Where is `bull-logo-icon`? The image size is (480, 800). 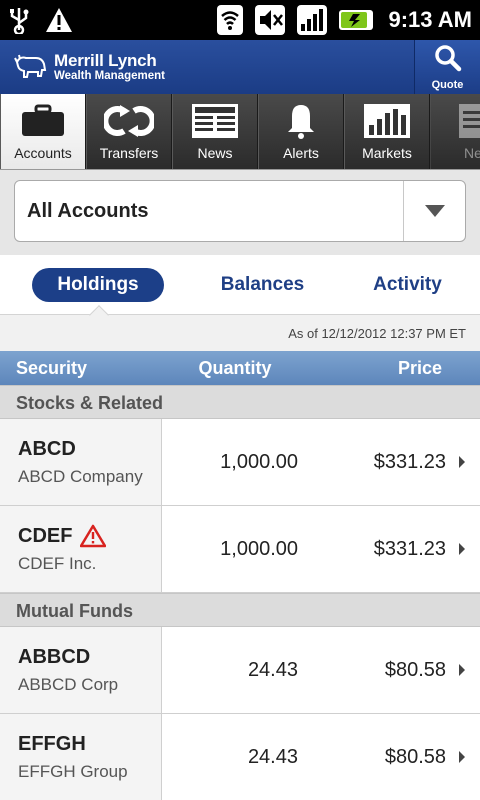 bull-logo-icon is located at coordinates (31, 67).